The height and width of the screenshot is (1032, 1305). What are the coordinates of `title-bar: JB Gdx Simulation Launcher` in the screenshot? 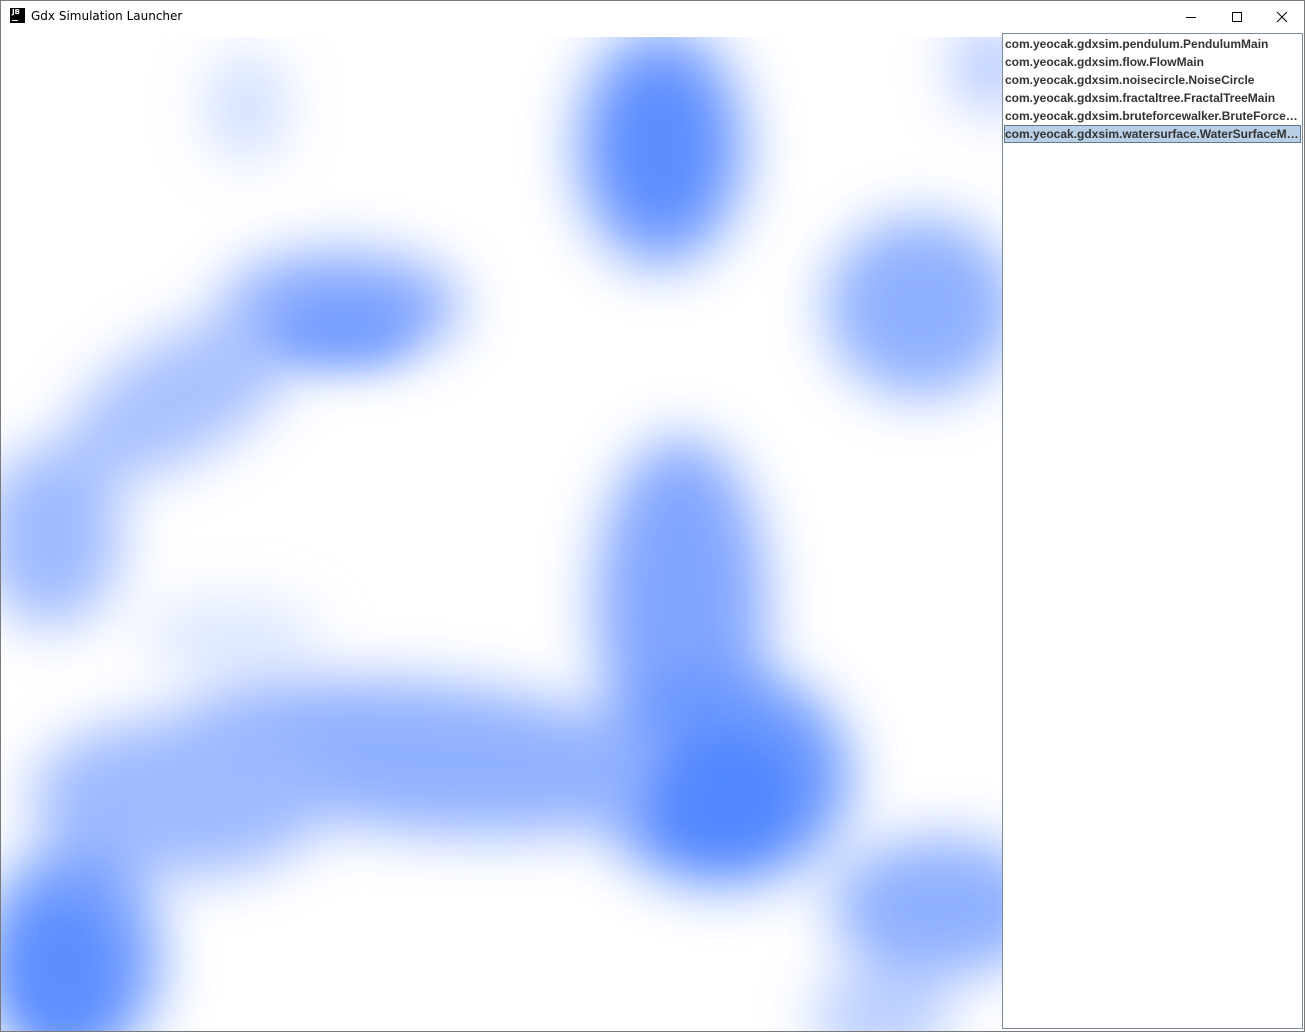 It's located at (652, 16).